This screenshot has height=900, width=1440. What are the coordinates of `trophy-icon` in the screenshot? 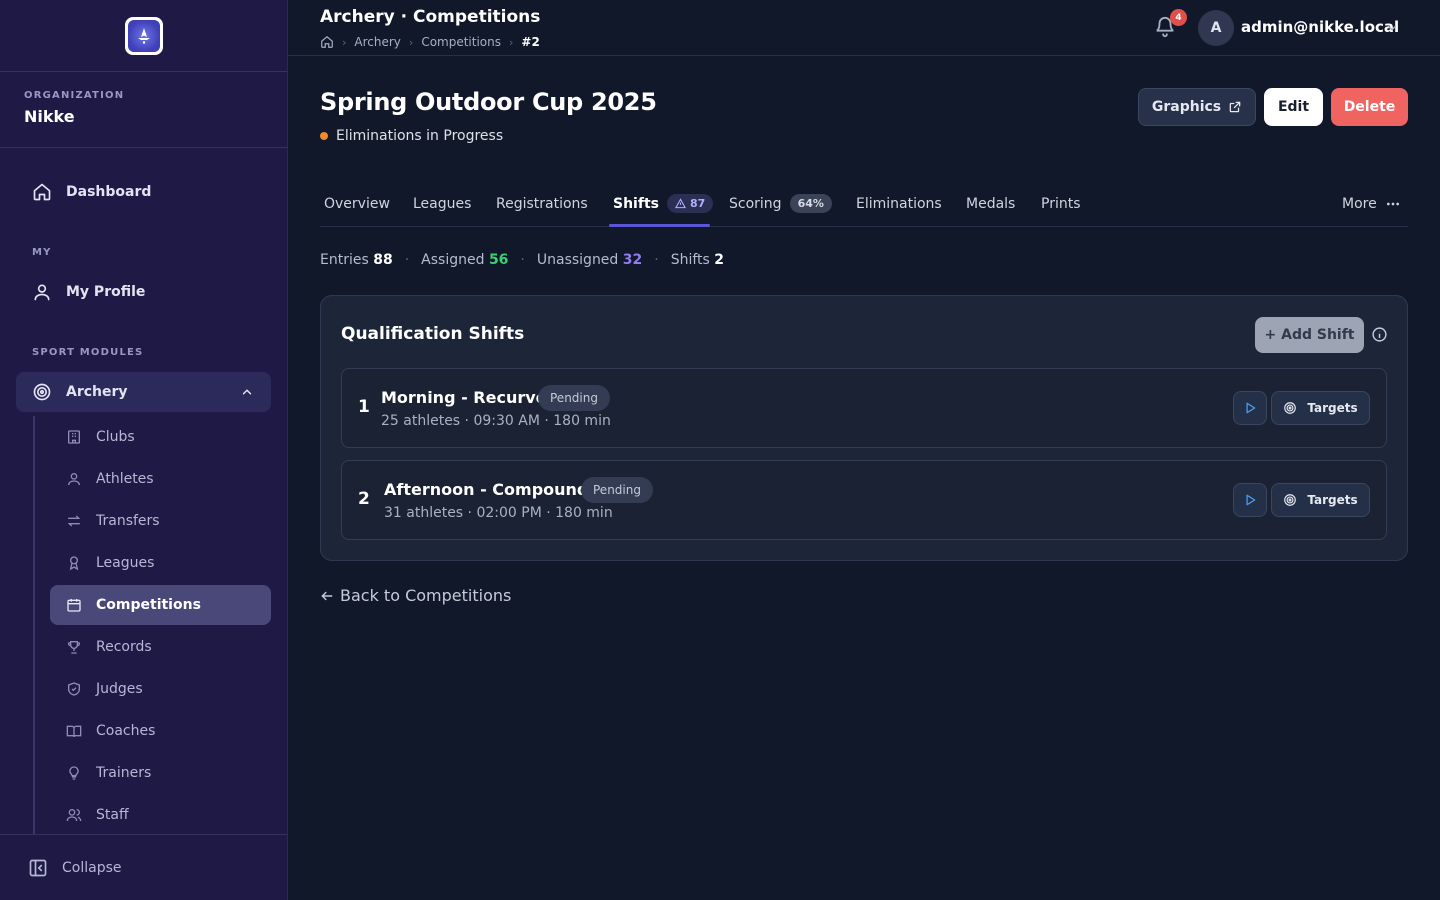 It's located at (74, 647).